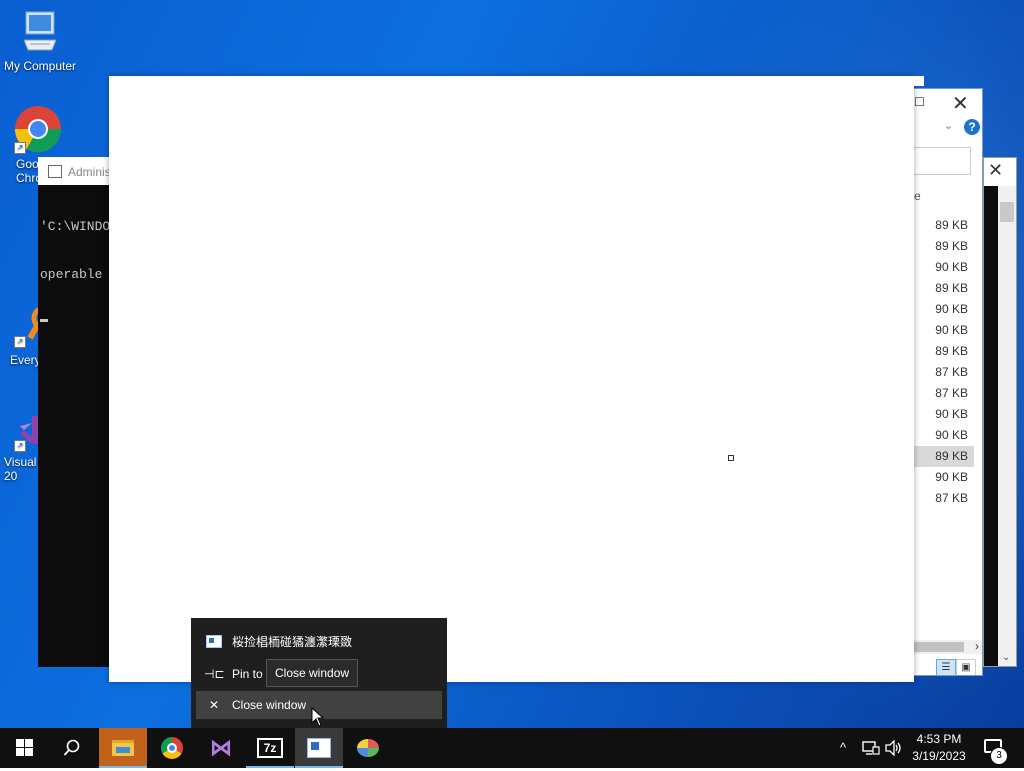  Describe the element at coordinates (960, 103) in the screenshot. I see `close-button: ✕` at that location.